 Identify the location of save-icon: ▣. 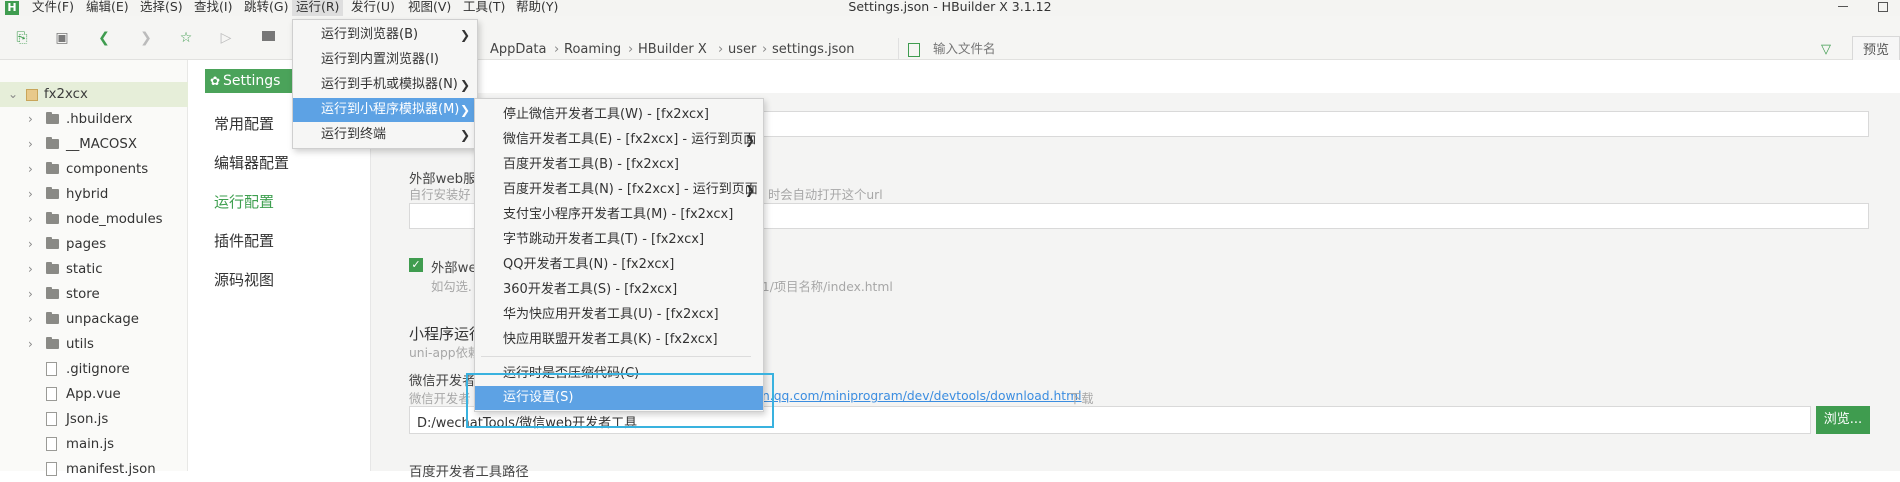
(62, 38).